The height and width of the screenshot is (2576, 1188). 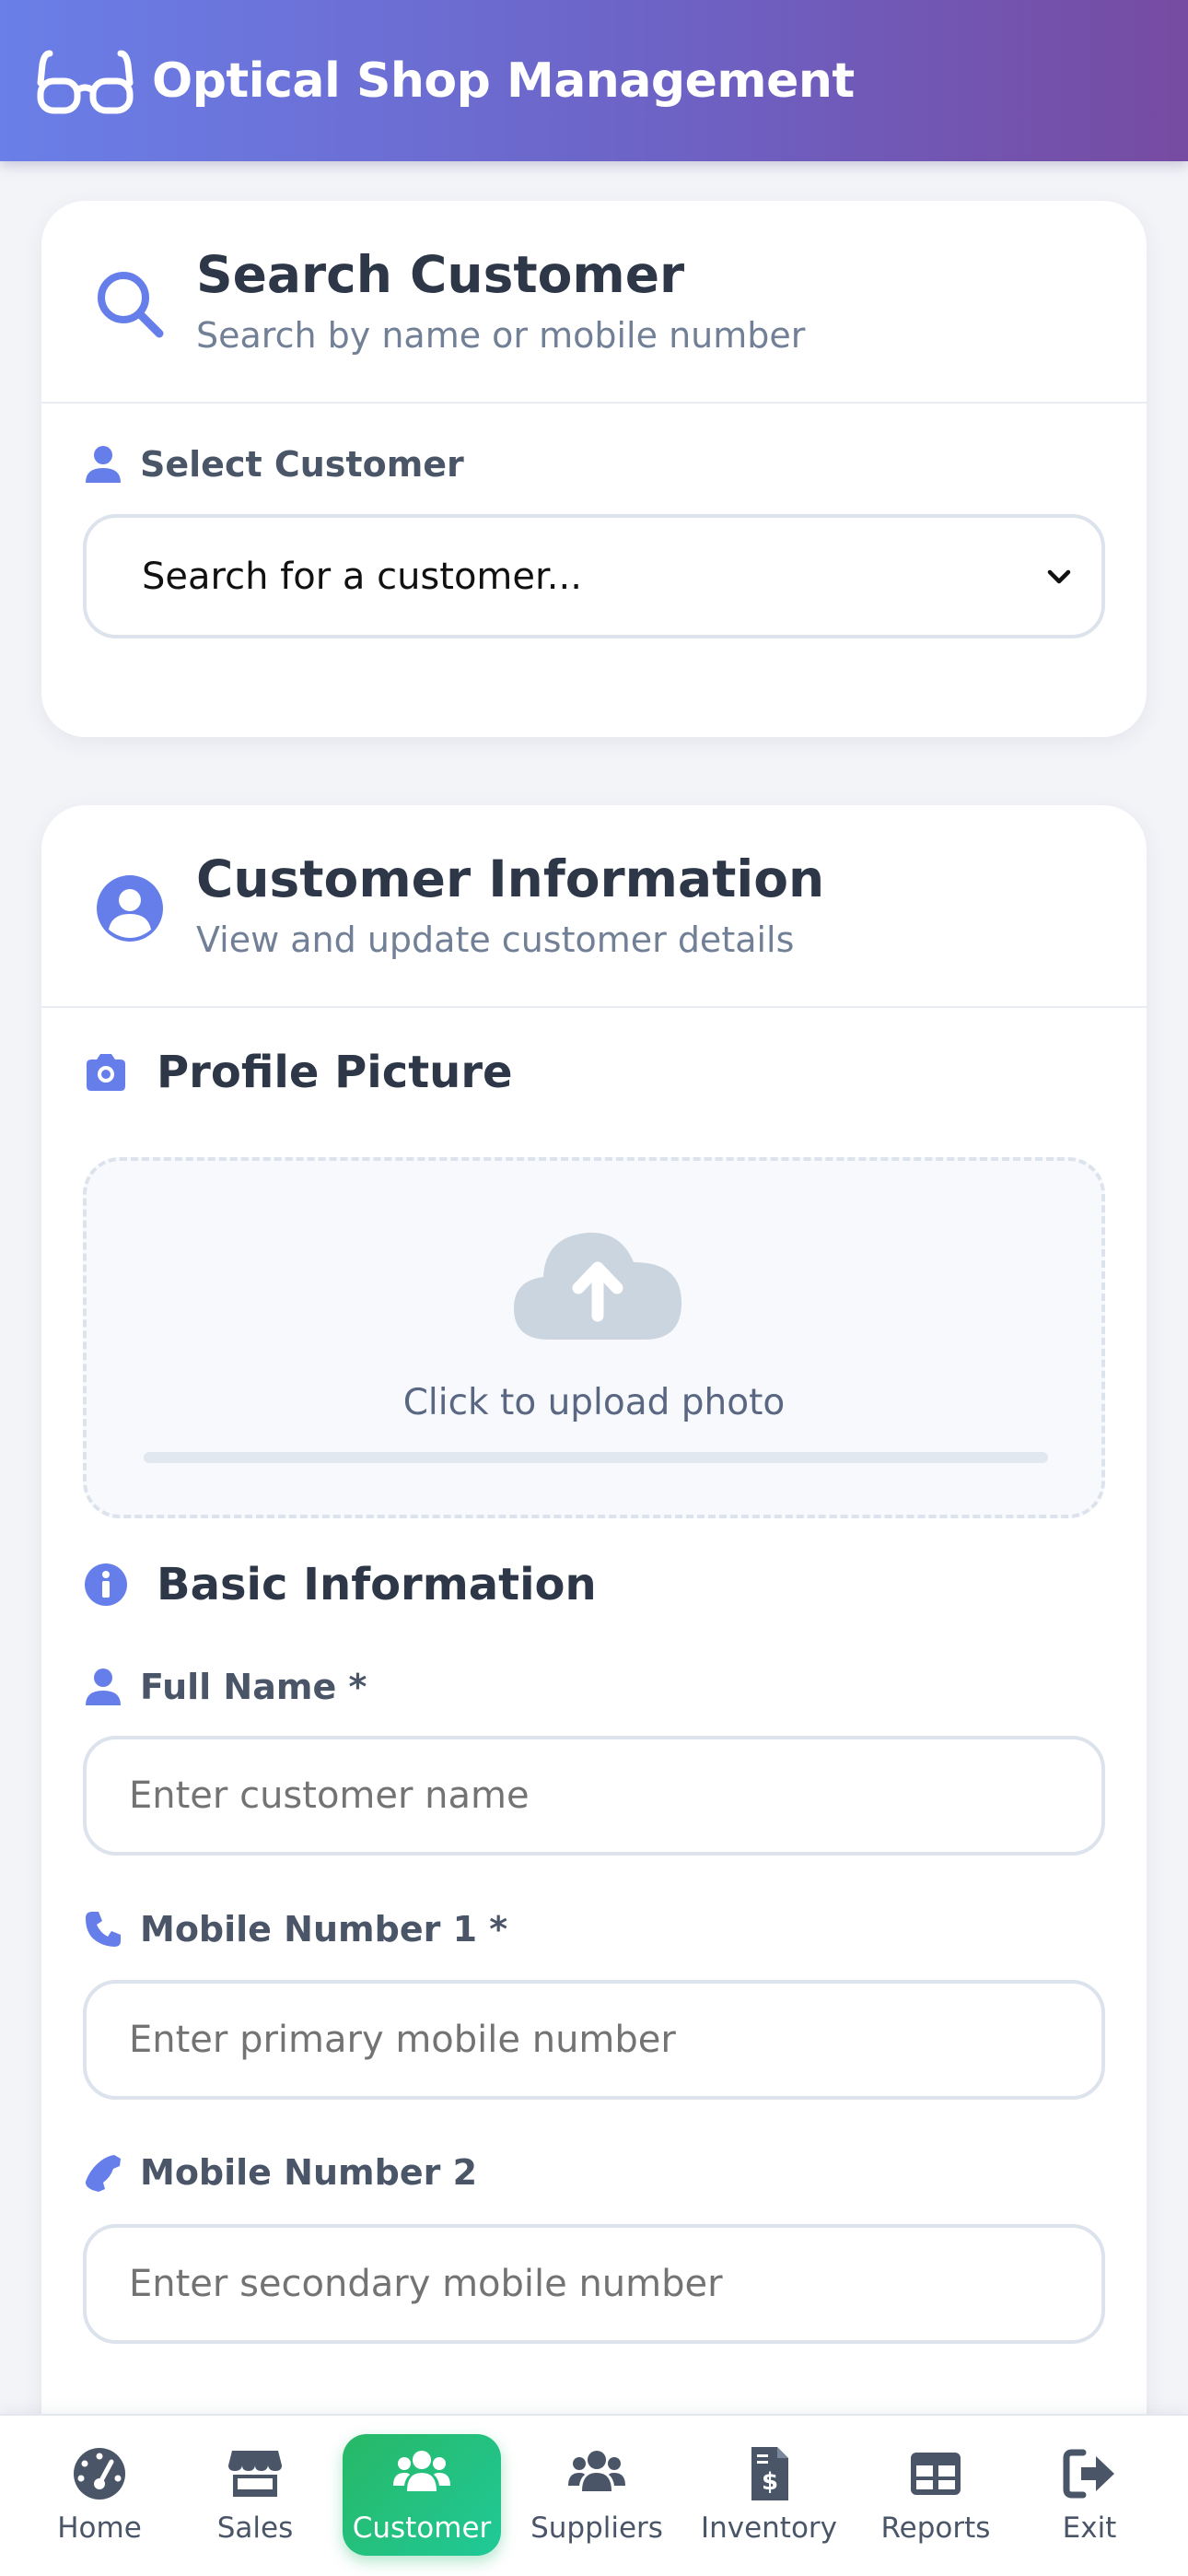 I want to click on nav-home: Home, so click(x=99, y=2495).